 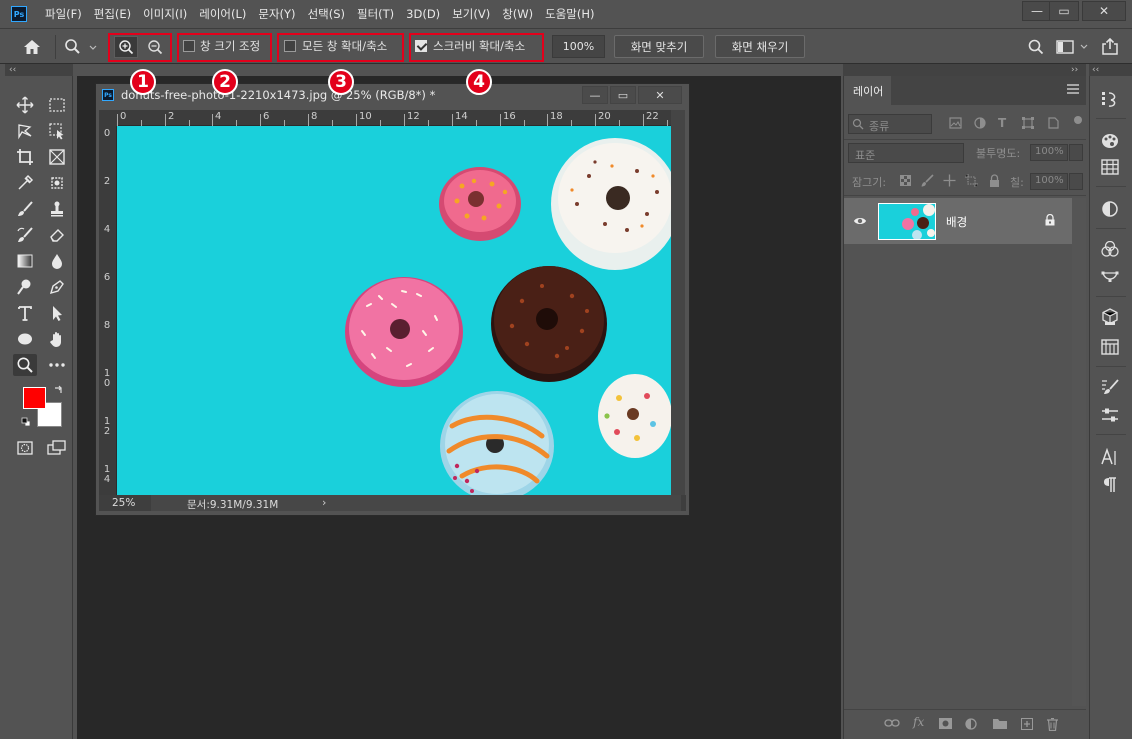 What do you see at coordinates (1000, 723) in the screenshot?
I see `new-group-icon` at bounding box center [1000, 723].